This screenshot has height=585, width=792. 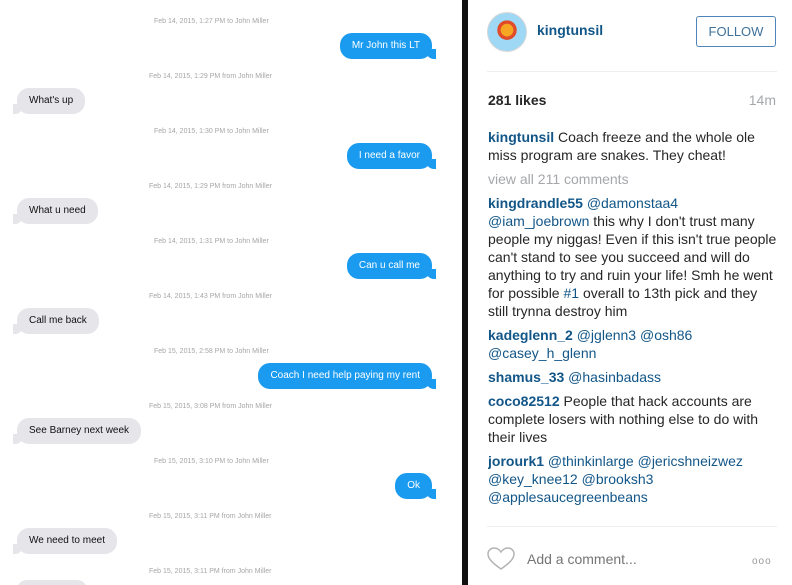 I want to click on message-bubble-sent: Coach I need help paying my rent, so click(x=347, y=376).